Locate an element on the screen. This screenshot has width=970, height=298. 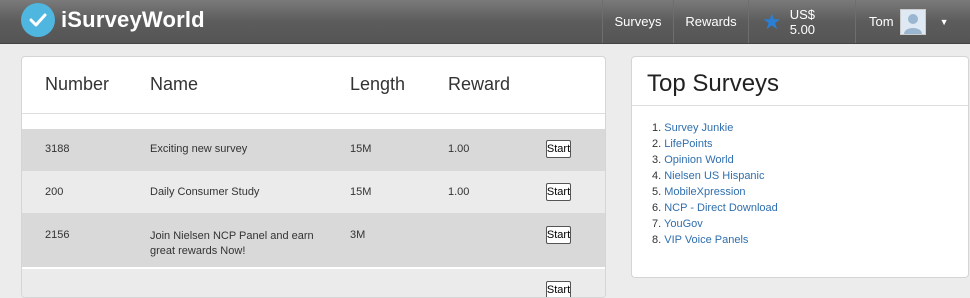
nav-rewards-label: Rewards is located at coordinates (711, 21).